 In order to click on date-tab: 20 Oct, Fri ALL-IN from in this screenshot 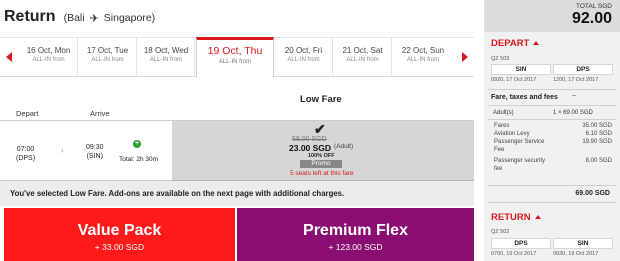, I will do `click(304, 57)`.